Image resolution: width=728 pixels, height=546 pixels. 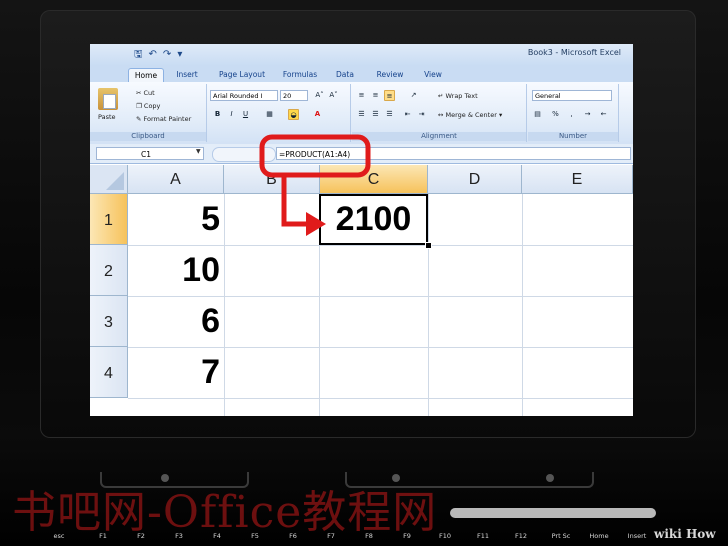 What do you see at coordinates (109, 179) in the screenshot?
I see `select-all-corner` at bounding box center [109, 179].